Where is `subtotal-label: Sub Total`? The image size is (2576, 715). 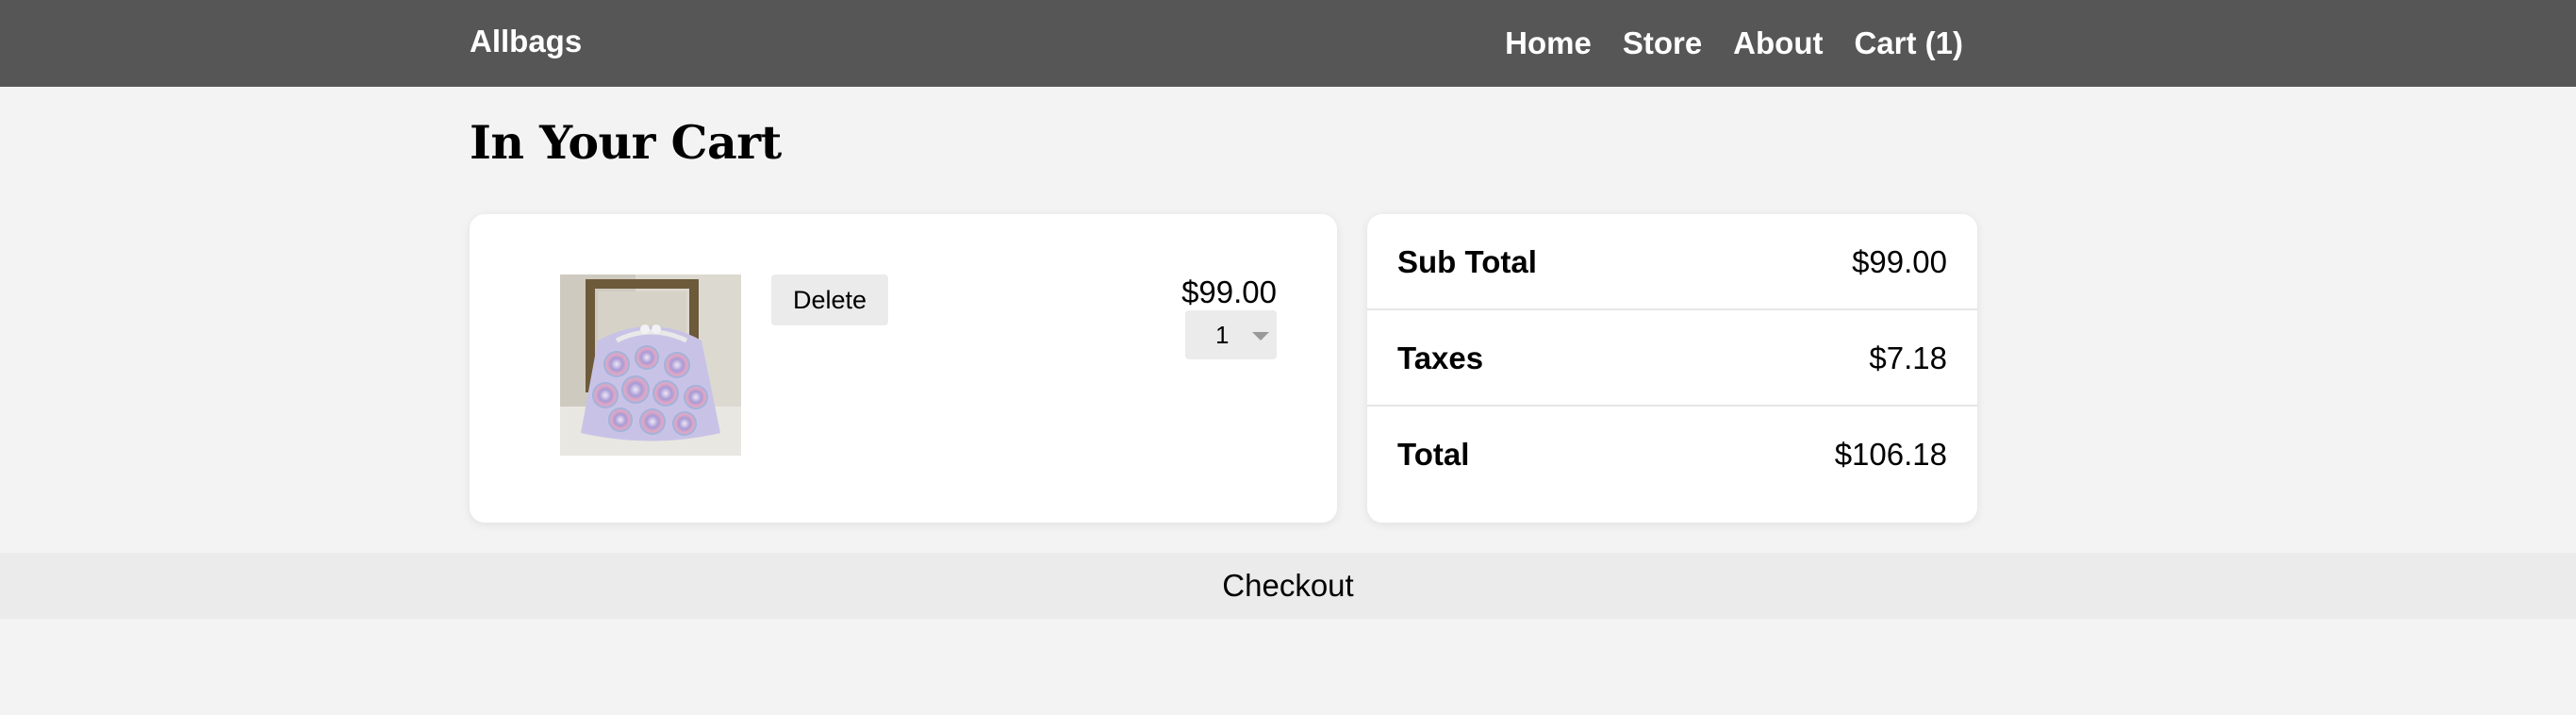
subtotal-label: Sub Total is located at coordinates (1467, 262).